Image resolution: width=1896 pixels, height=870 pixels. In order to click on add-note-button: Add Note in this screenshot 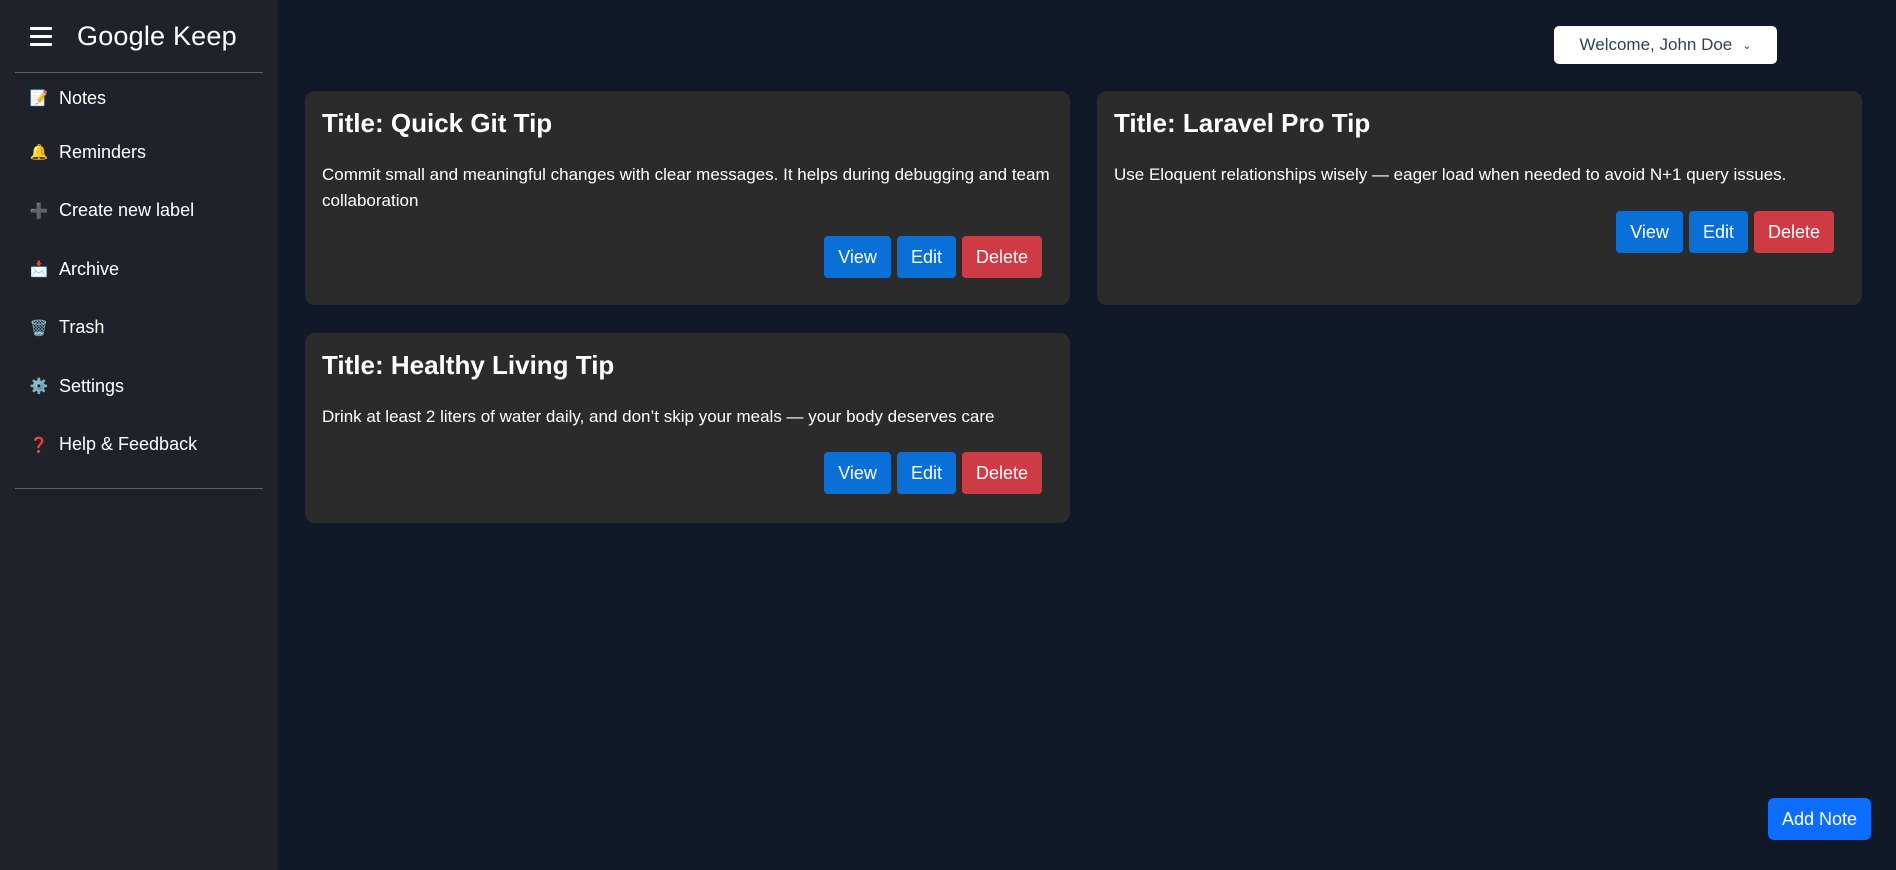, I will do `click(1820, 819)`.